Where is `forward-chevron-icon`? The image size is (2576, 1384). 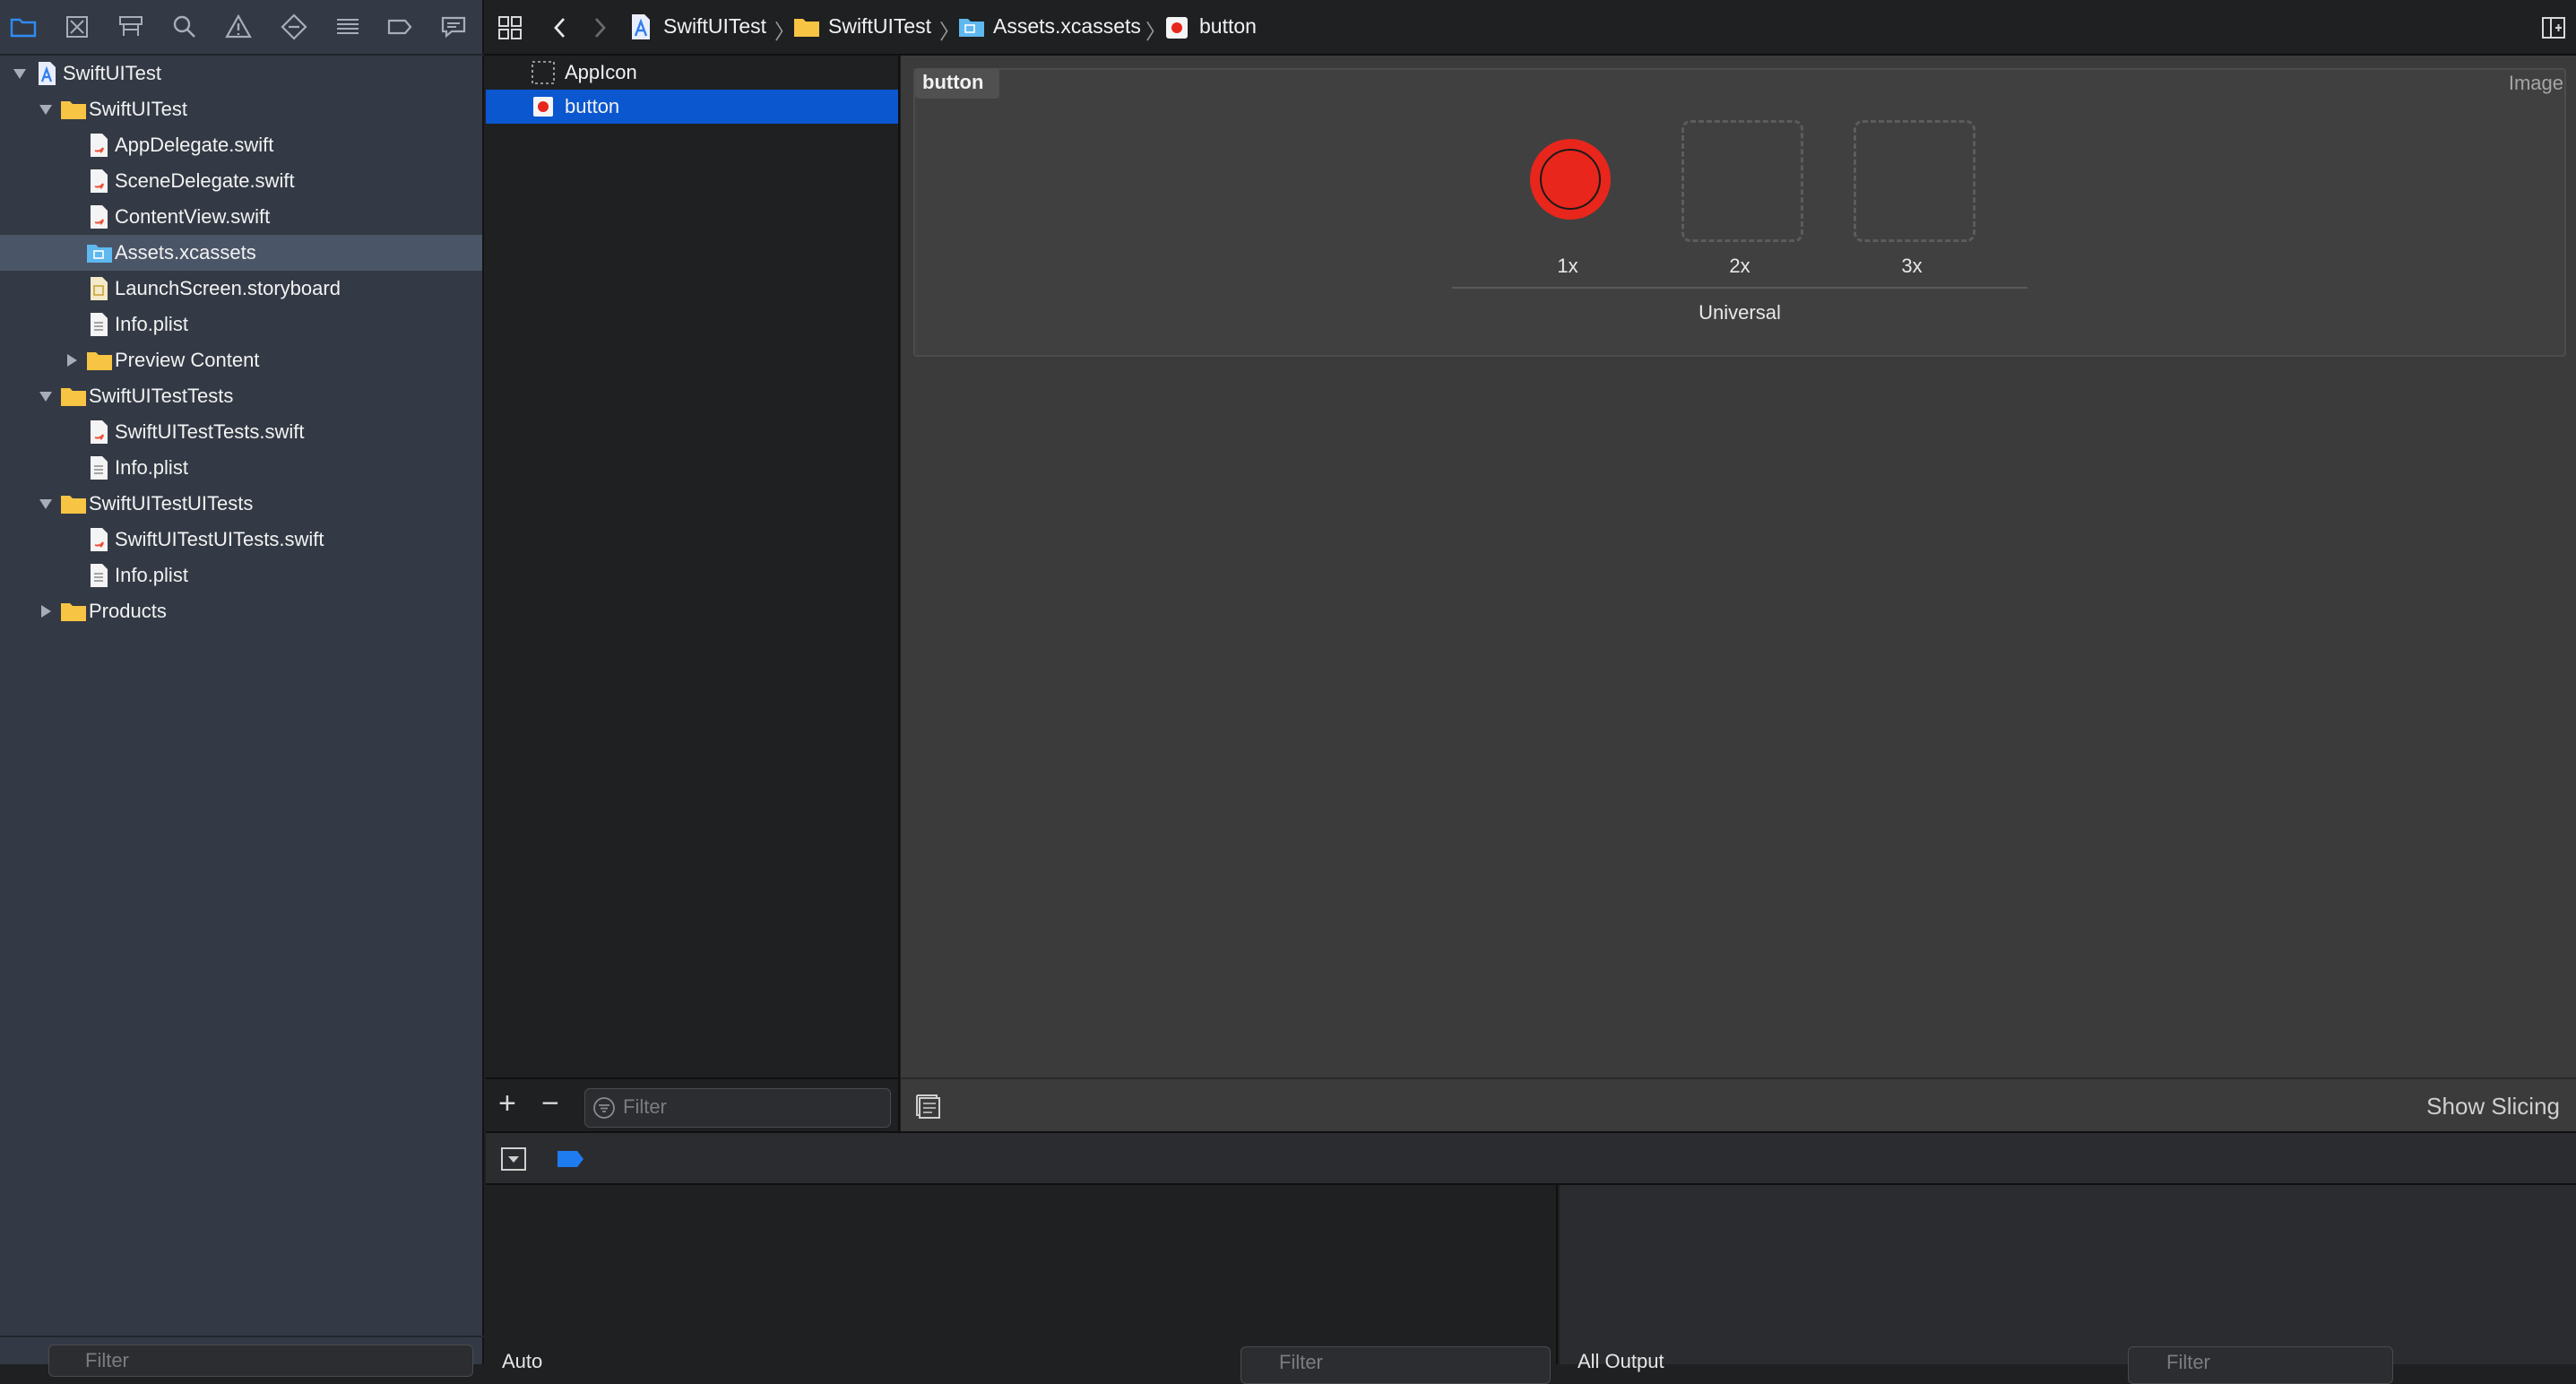
forward-chevron-icon is located at coordinates (599, 27).